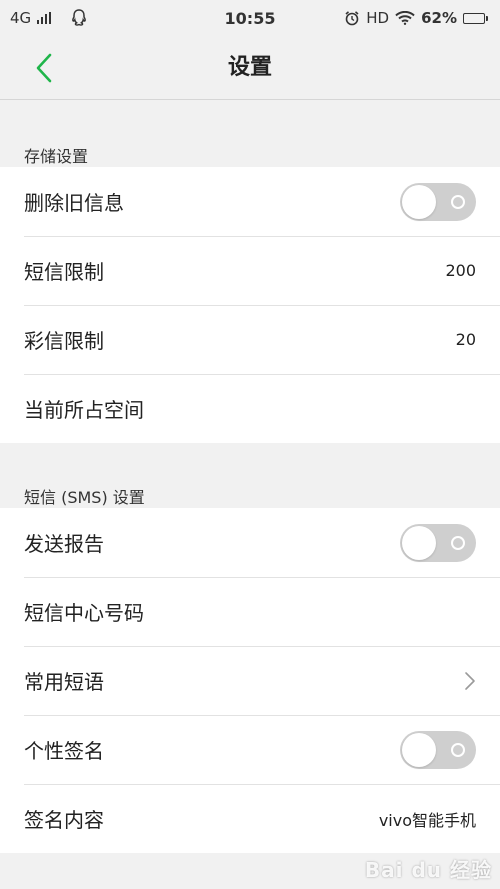 Image resolution: width=500 pixels, height=889 pixels. Describe the element at coordinates (84, 497) in the screenshot. I see `section-header-sms: 短信 (SMS) 设置` at that location.